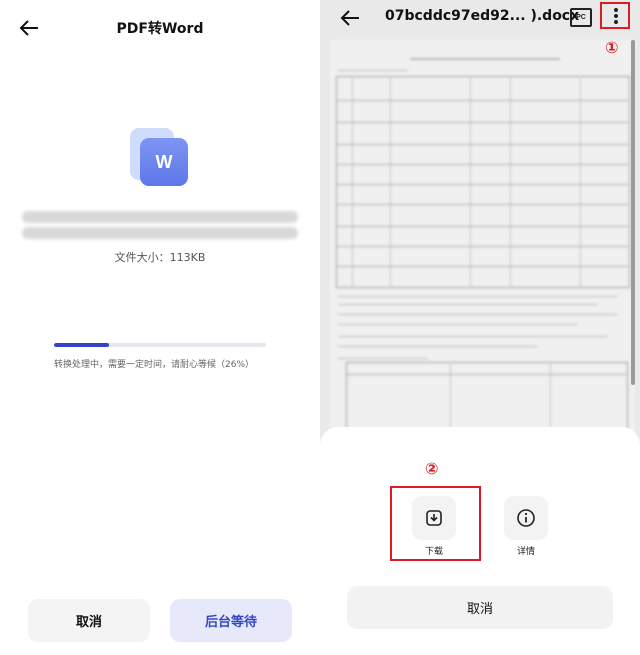 The image size is (640, 655). What do you see at coordinates (616, 10) in the screenshot?
I see `more-vert-icon` at bounding box center [616, 10].